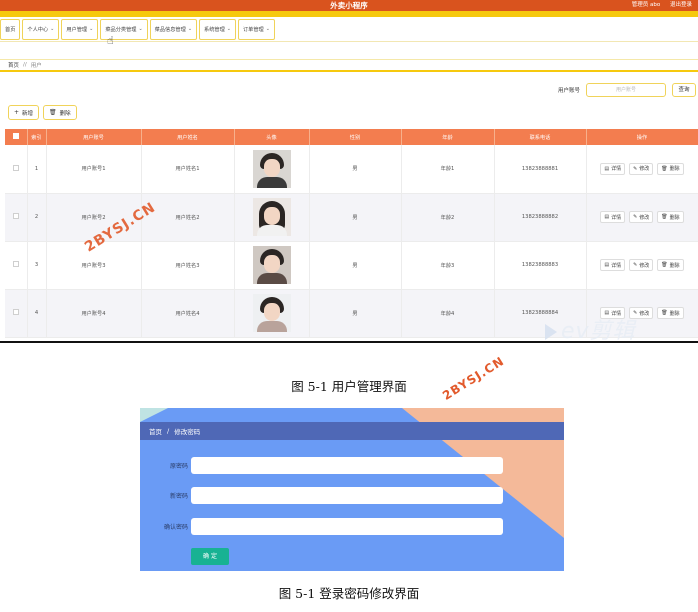  What do you see at coordinates (214, 29) in the screenshot?
I see `nav-system-label: 系统管理` at bounding box center [214, 29].